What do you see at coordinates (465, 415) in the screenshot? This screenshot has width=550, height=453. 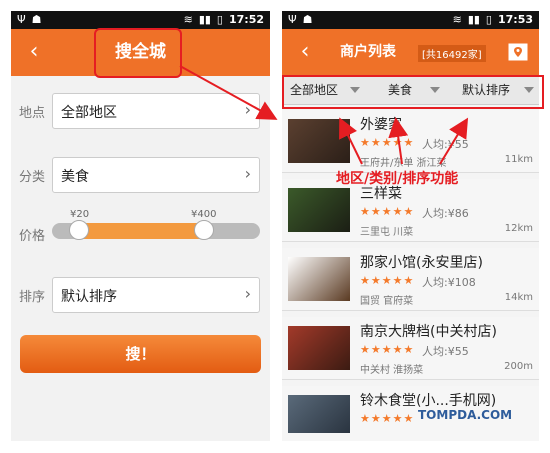 I see `watermark: TOMPDA.COM` at bounding box center [465, 415].